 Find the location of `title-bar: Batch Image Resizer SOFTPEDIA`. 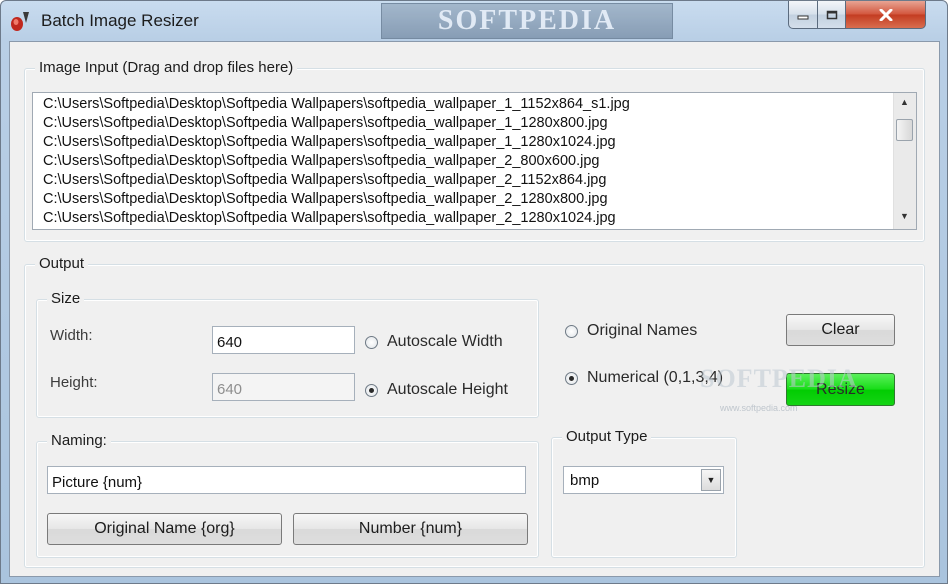

title-bar: Batch Image Resizer SOFTPEDIA is located at coordinates (474, 21).